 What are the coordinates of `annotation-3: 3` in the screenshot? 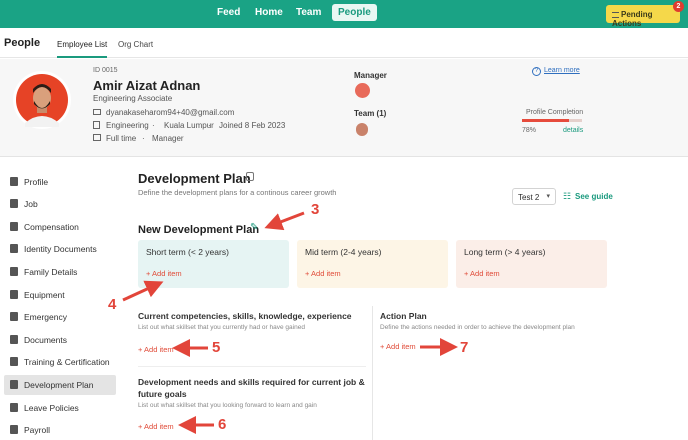 It's located at (315, 209).